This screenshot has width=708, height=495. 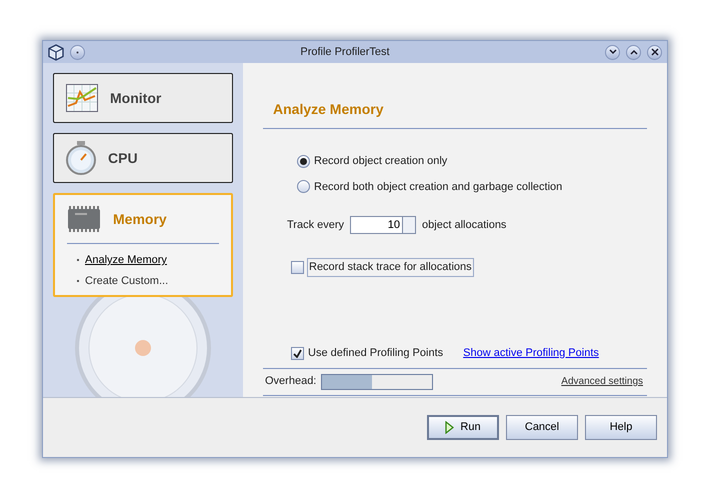 What do you see at coordinates (126, 260) in the screenshot?
I see `sub-item-link: Analyze Memory` at bounding box center [126, 260].